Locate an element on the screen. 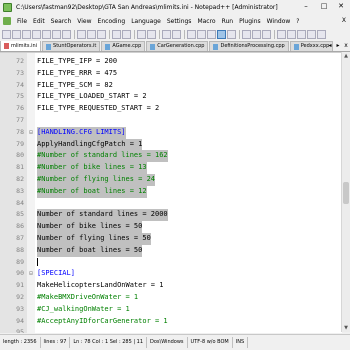 This screenshot has width=350, height=350. code-line: 94 #AcceptAnyIDforCarGenerator = 1 is located at coordinates (171, 322).